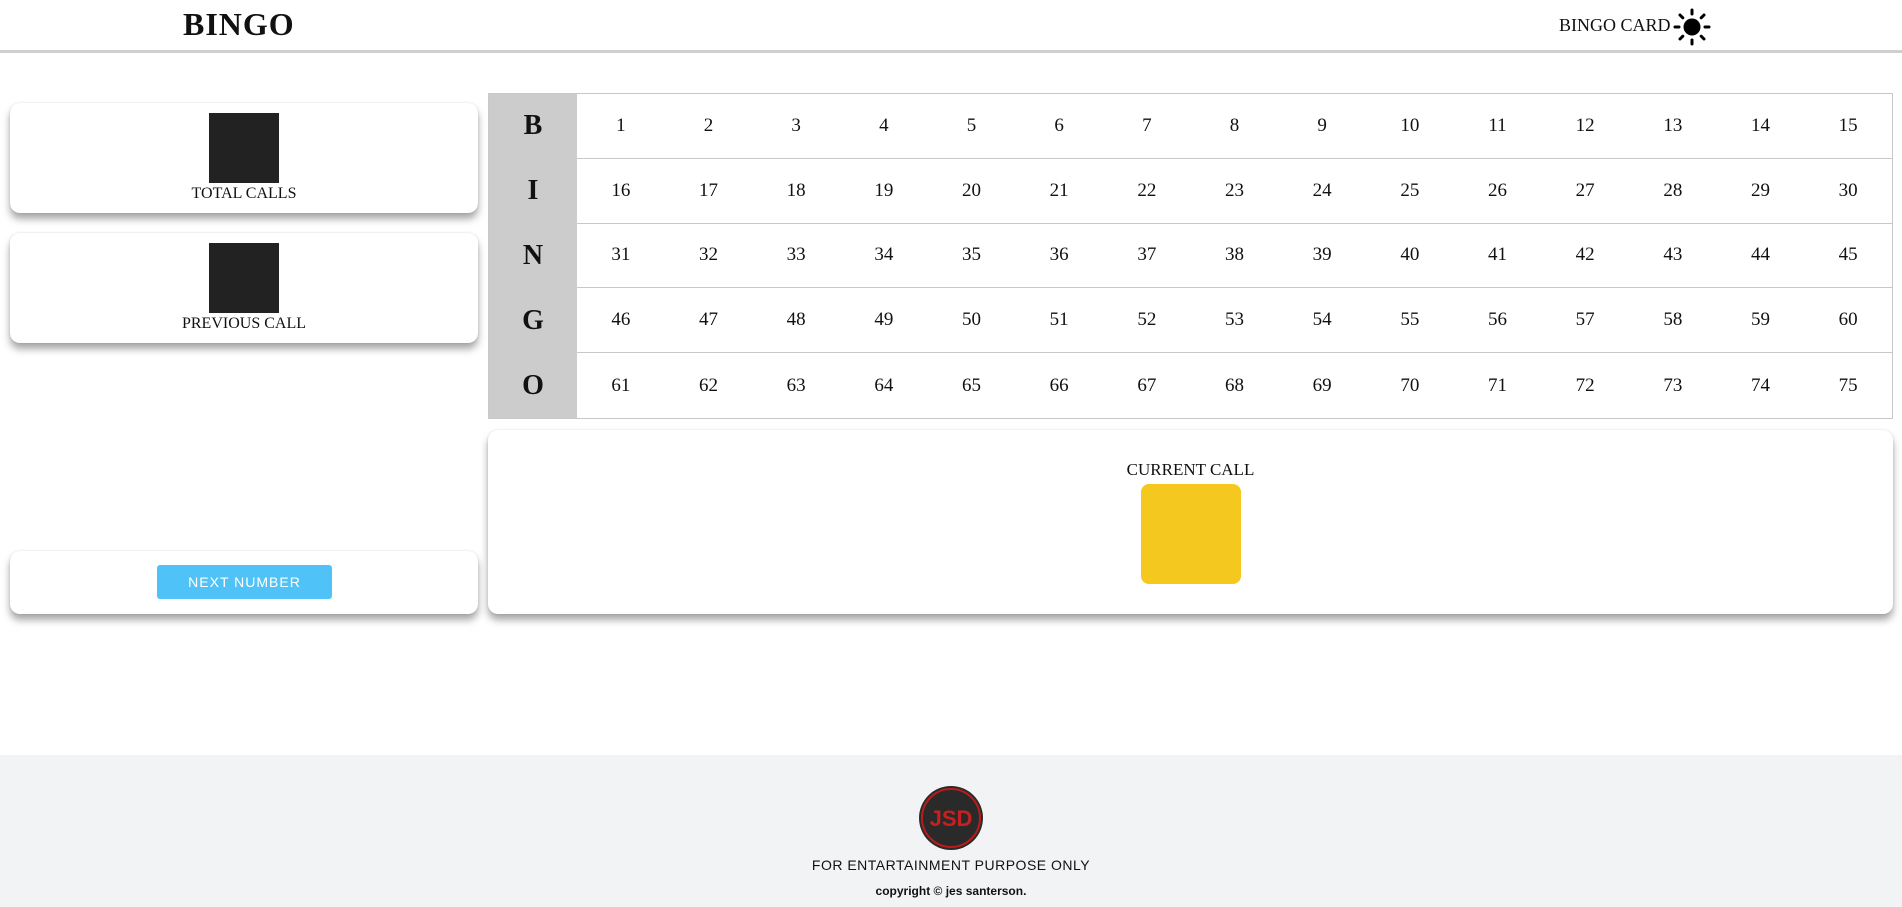 This screenshot has height=907, width=1902. What do you see at coordinates (883, 191) in the screenshot?
I see `number-cell: 19` at bounding box center [883, 191].